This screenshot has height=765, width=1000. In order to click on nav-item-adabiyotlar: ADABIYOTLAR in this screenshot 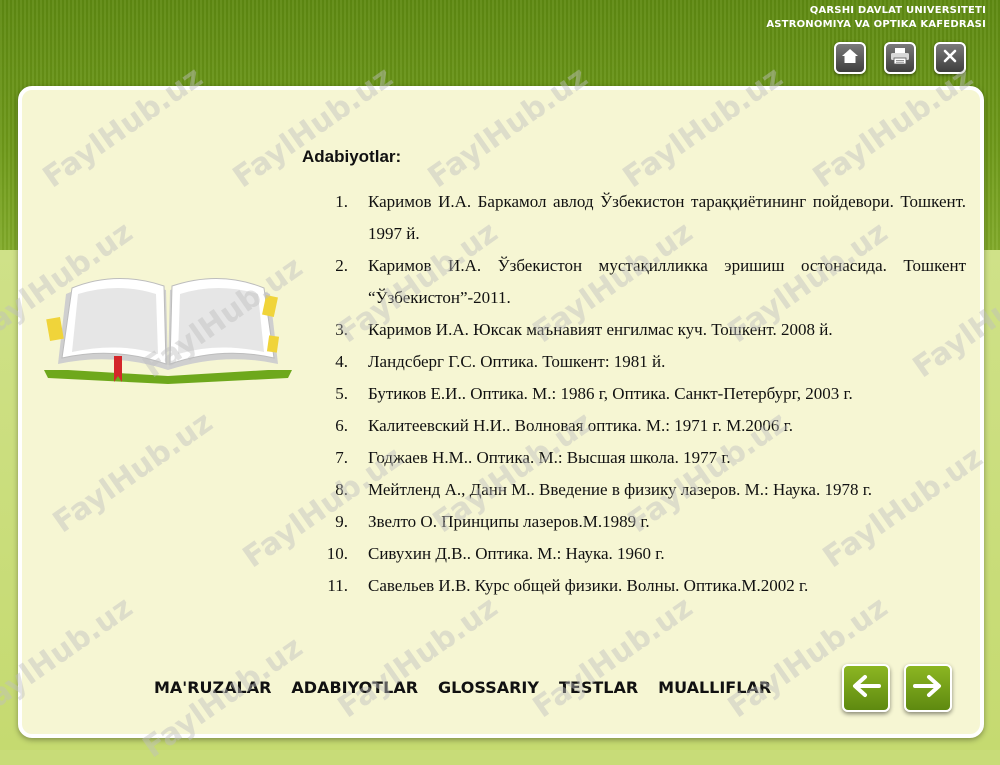, I will do `click(354, 687)`.